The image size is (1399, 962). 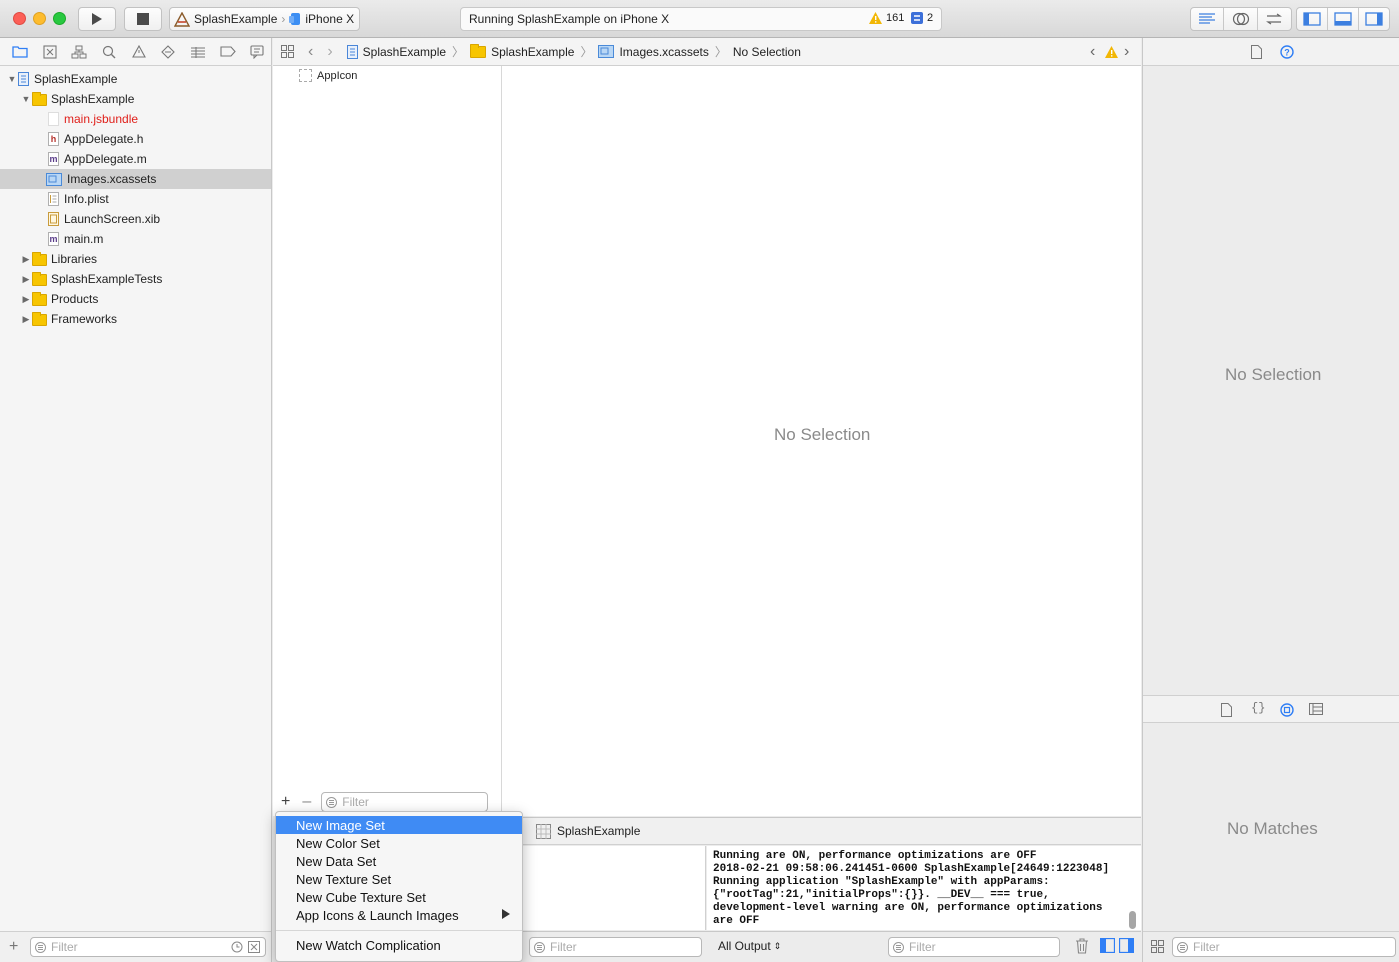 What do you see at coordinates (97, 19) in the screenshot?
I see `run-button` at bounding box center [97, 19].